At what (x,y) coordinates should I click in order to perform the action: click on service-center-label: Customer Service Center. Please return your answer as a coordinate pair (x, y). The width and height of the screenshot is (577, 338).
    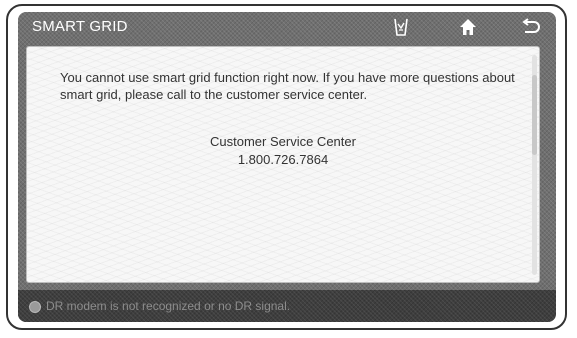
    Looking at the image, I should click on (283, 141).